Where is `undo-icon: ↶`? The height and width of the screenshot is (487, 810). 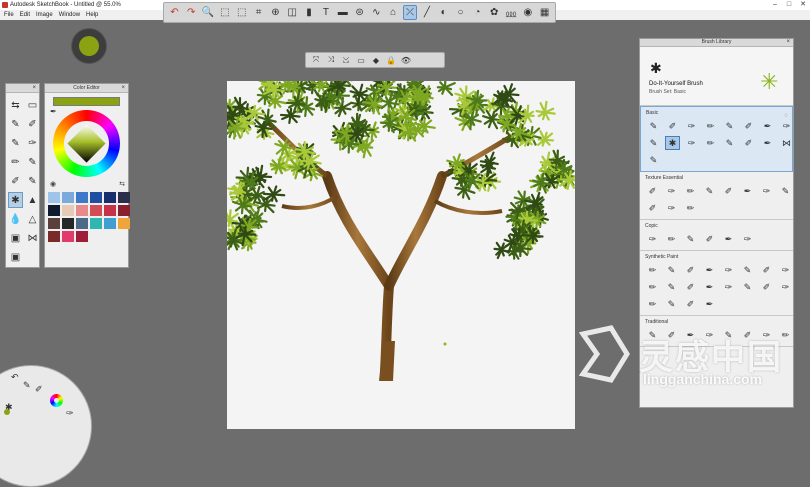 undo-icon: ↶ is located at coordinates (174, 12).